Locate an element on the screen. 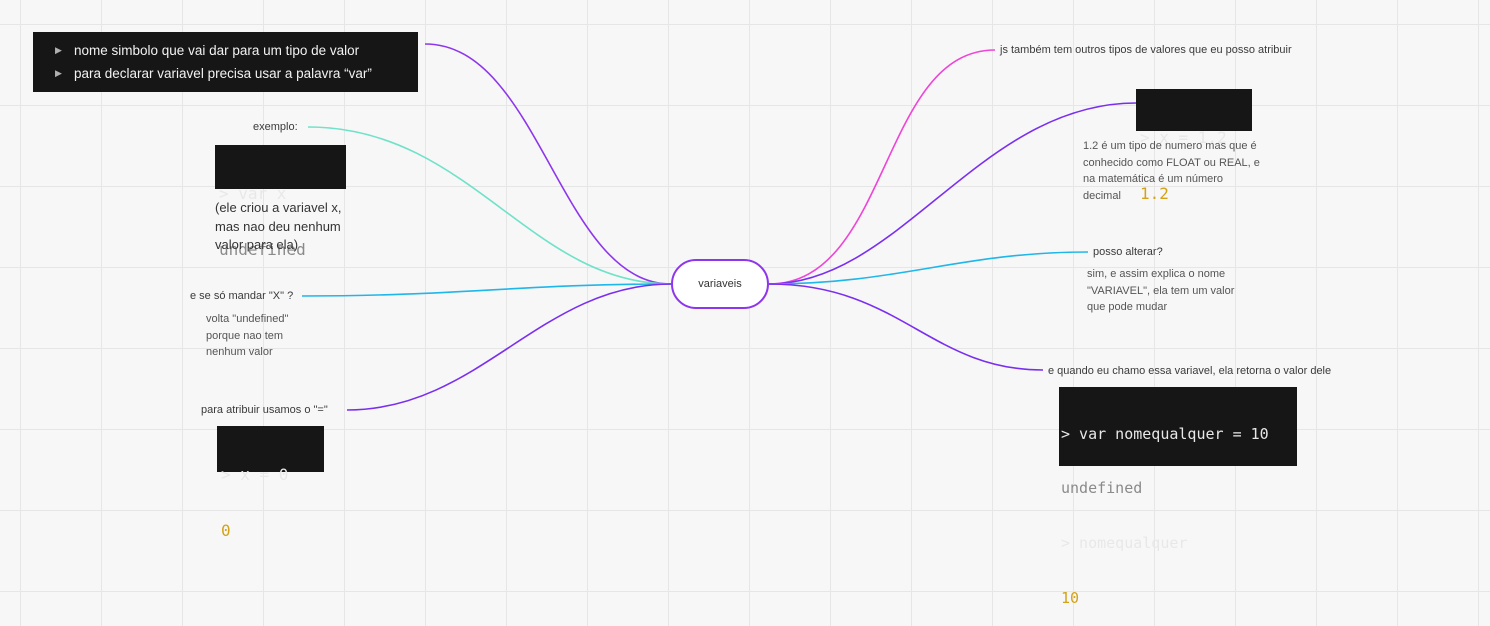 The height and width of the screenshot is (626, 1490). send-x-label: e se só mandar "X" ? is located at coordinates (241, 296).